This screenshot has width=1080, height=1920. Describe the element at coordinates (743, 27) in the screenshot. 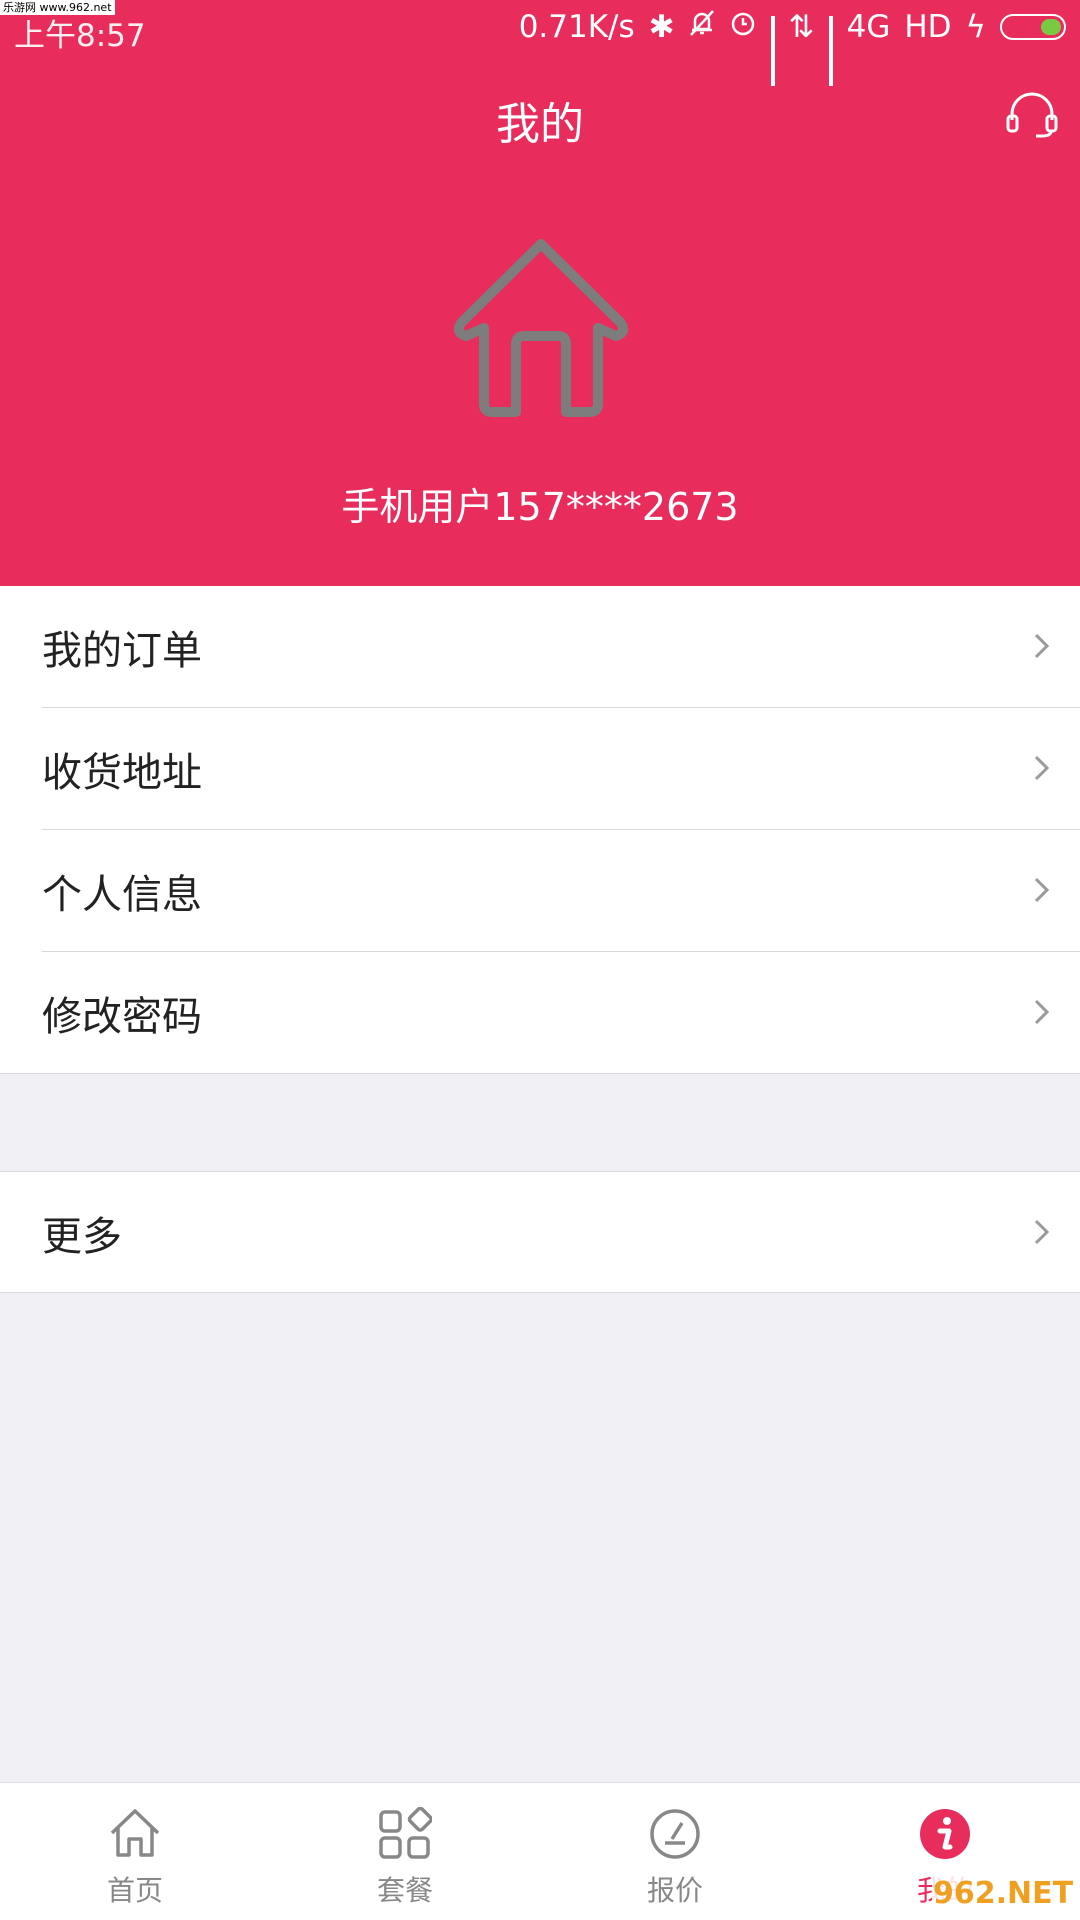

I see `alarm-icon` at that location.